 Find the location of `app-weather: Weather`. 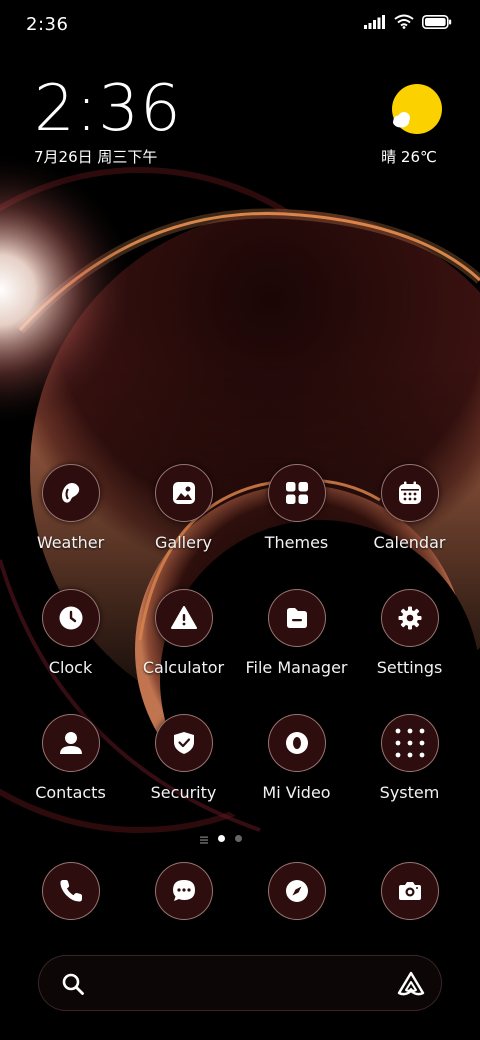

app-weather: Weather is located at coordinates (70, 526).